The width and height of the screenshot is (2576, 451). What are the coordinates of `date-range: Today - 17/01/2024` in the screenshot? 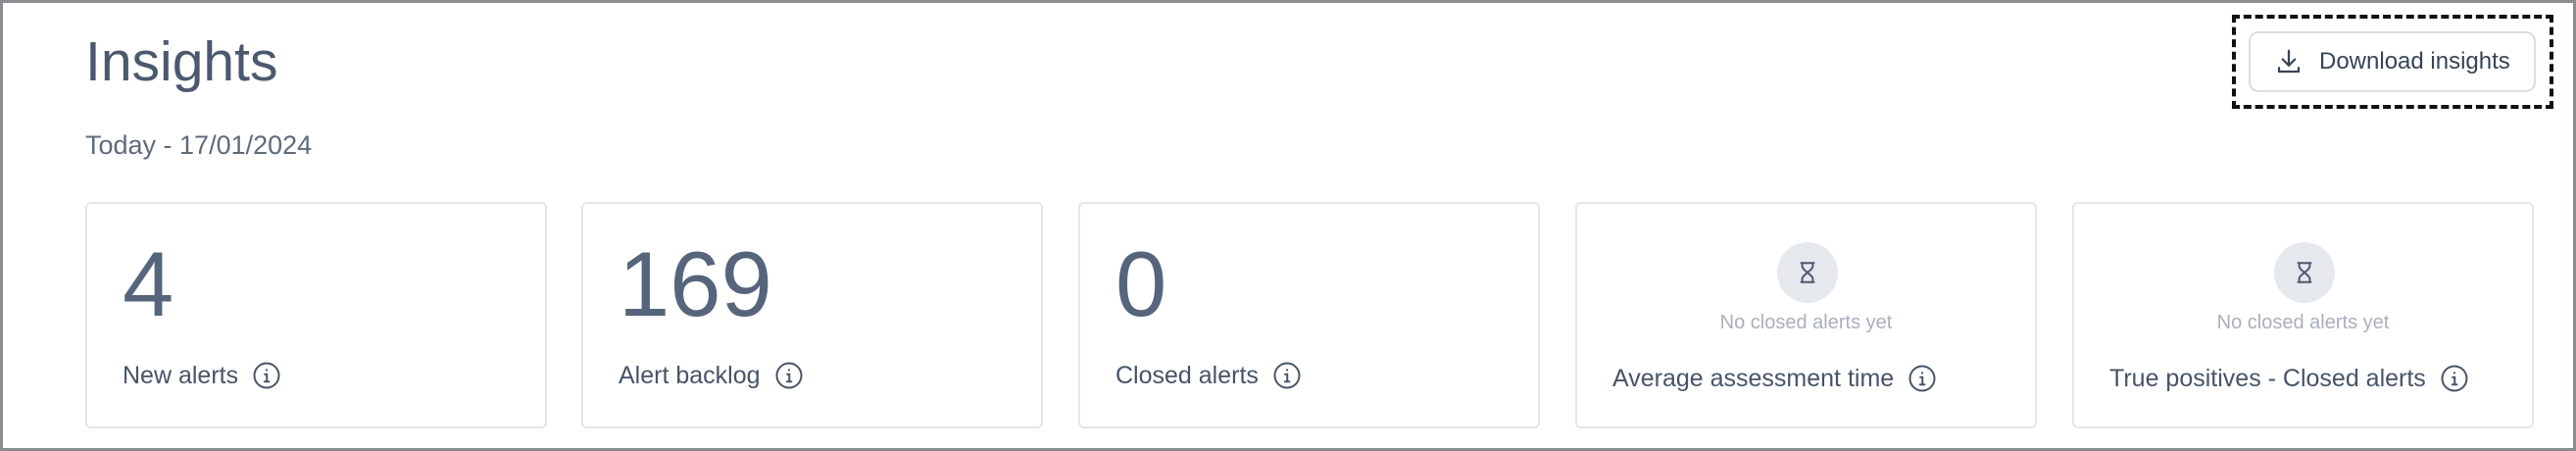 It's located at (199, 145).